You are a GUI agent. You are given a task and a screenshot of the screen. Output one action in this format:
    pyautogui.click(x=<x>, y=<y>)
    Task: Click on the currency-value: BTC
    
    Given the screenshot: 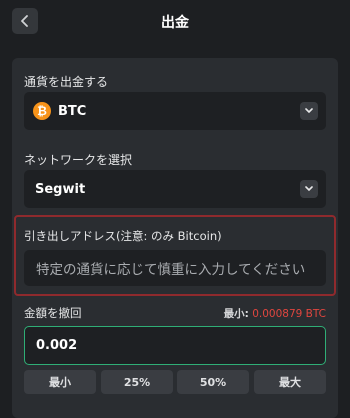 What is the action you would take?
    pyautogui.click(x=72, y=111)
    